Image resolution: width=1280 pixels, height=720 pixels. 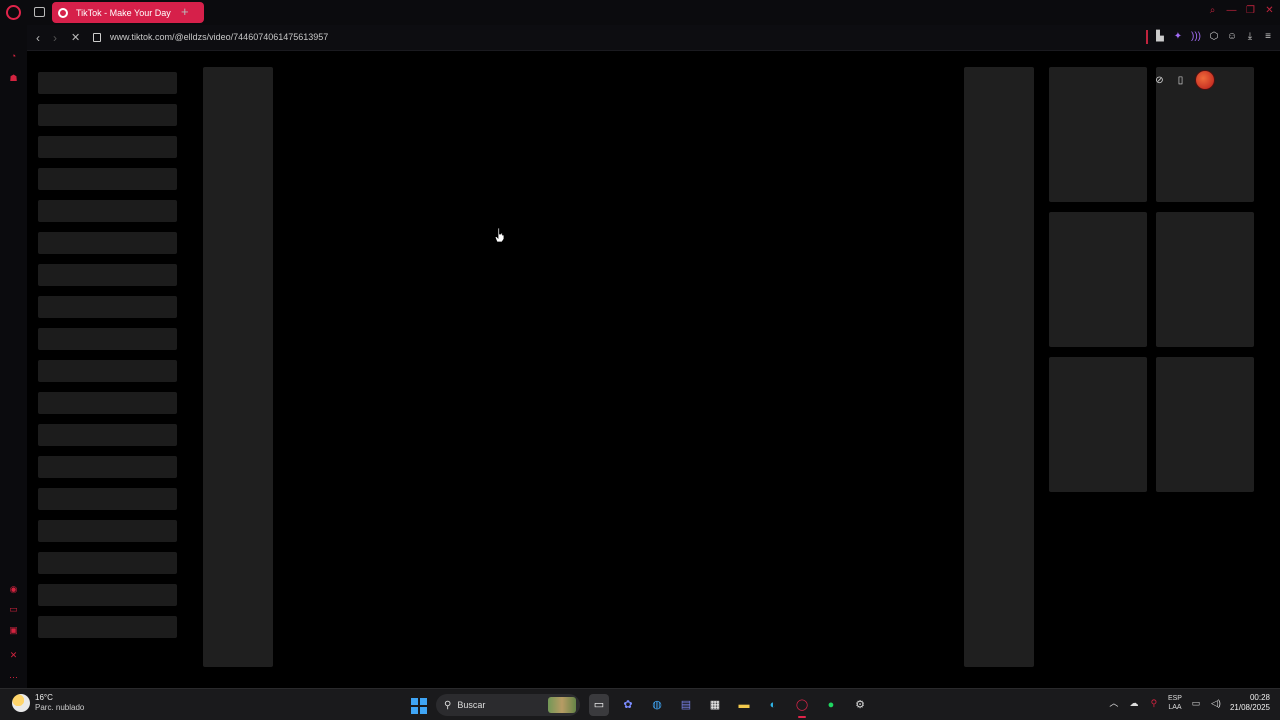 What do you see at coordinates (773, 705) in the screenshot?
I see `edge-icon: ◐` at bounding box center [773, 705].